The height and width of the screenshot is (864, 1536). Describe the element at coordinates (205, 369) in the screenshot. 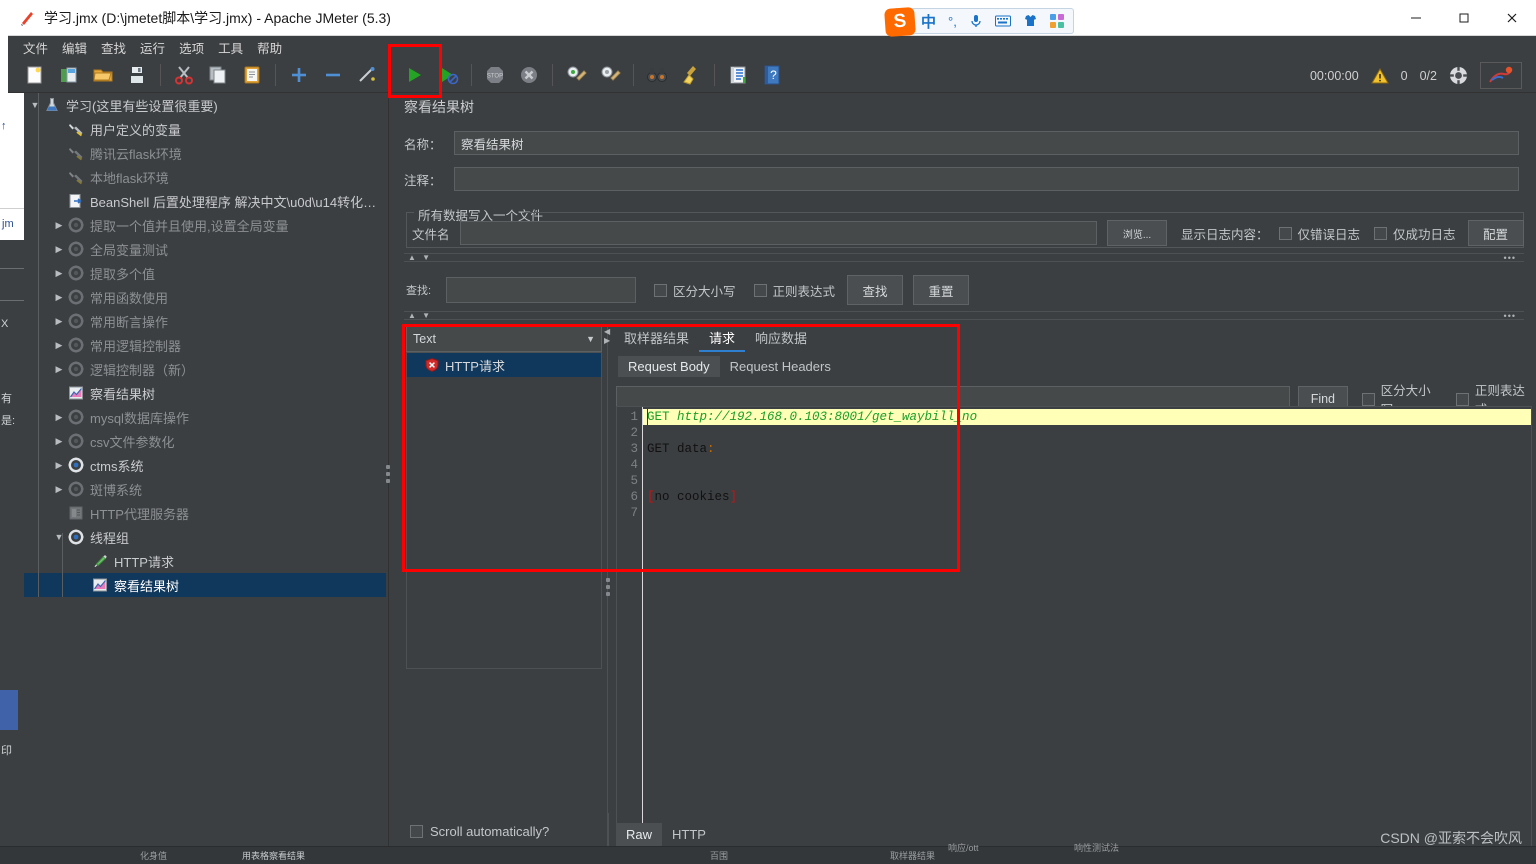

I see `tree-item-11: ▶ 逻辑控制器（新）` at that location.